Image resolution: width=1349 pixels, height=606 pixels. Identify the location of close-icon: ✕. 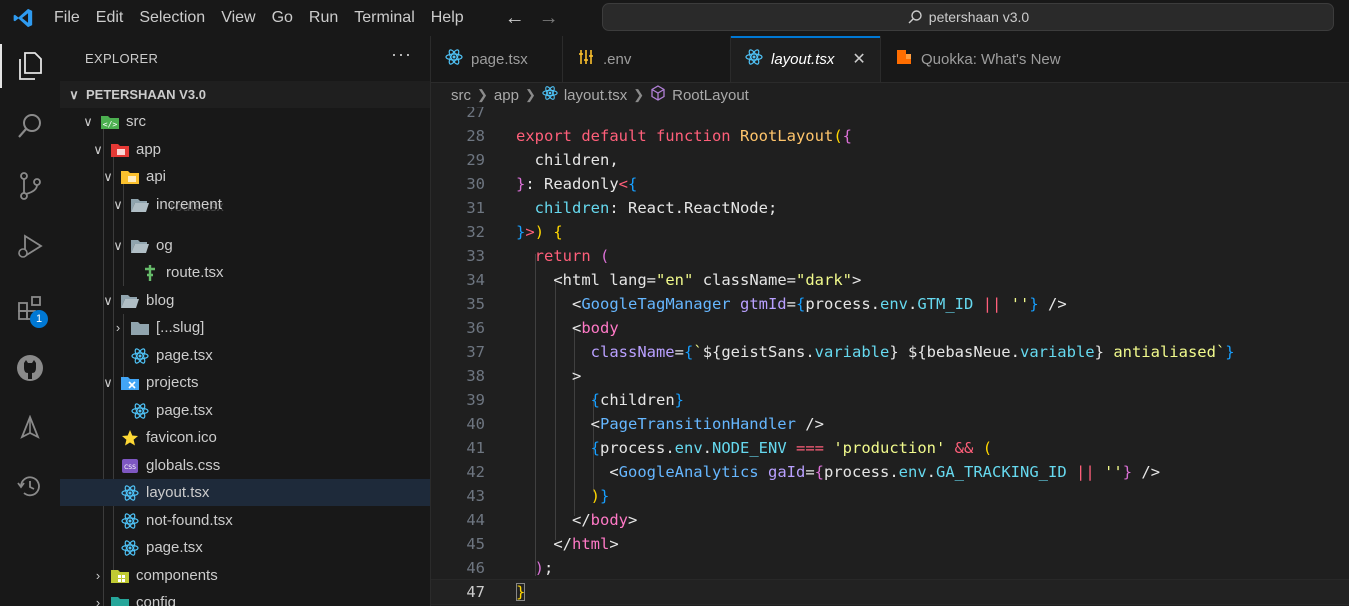
(858, 59).